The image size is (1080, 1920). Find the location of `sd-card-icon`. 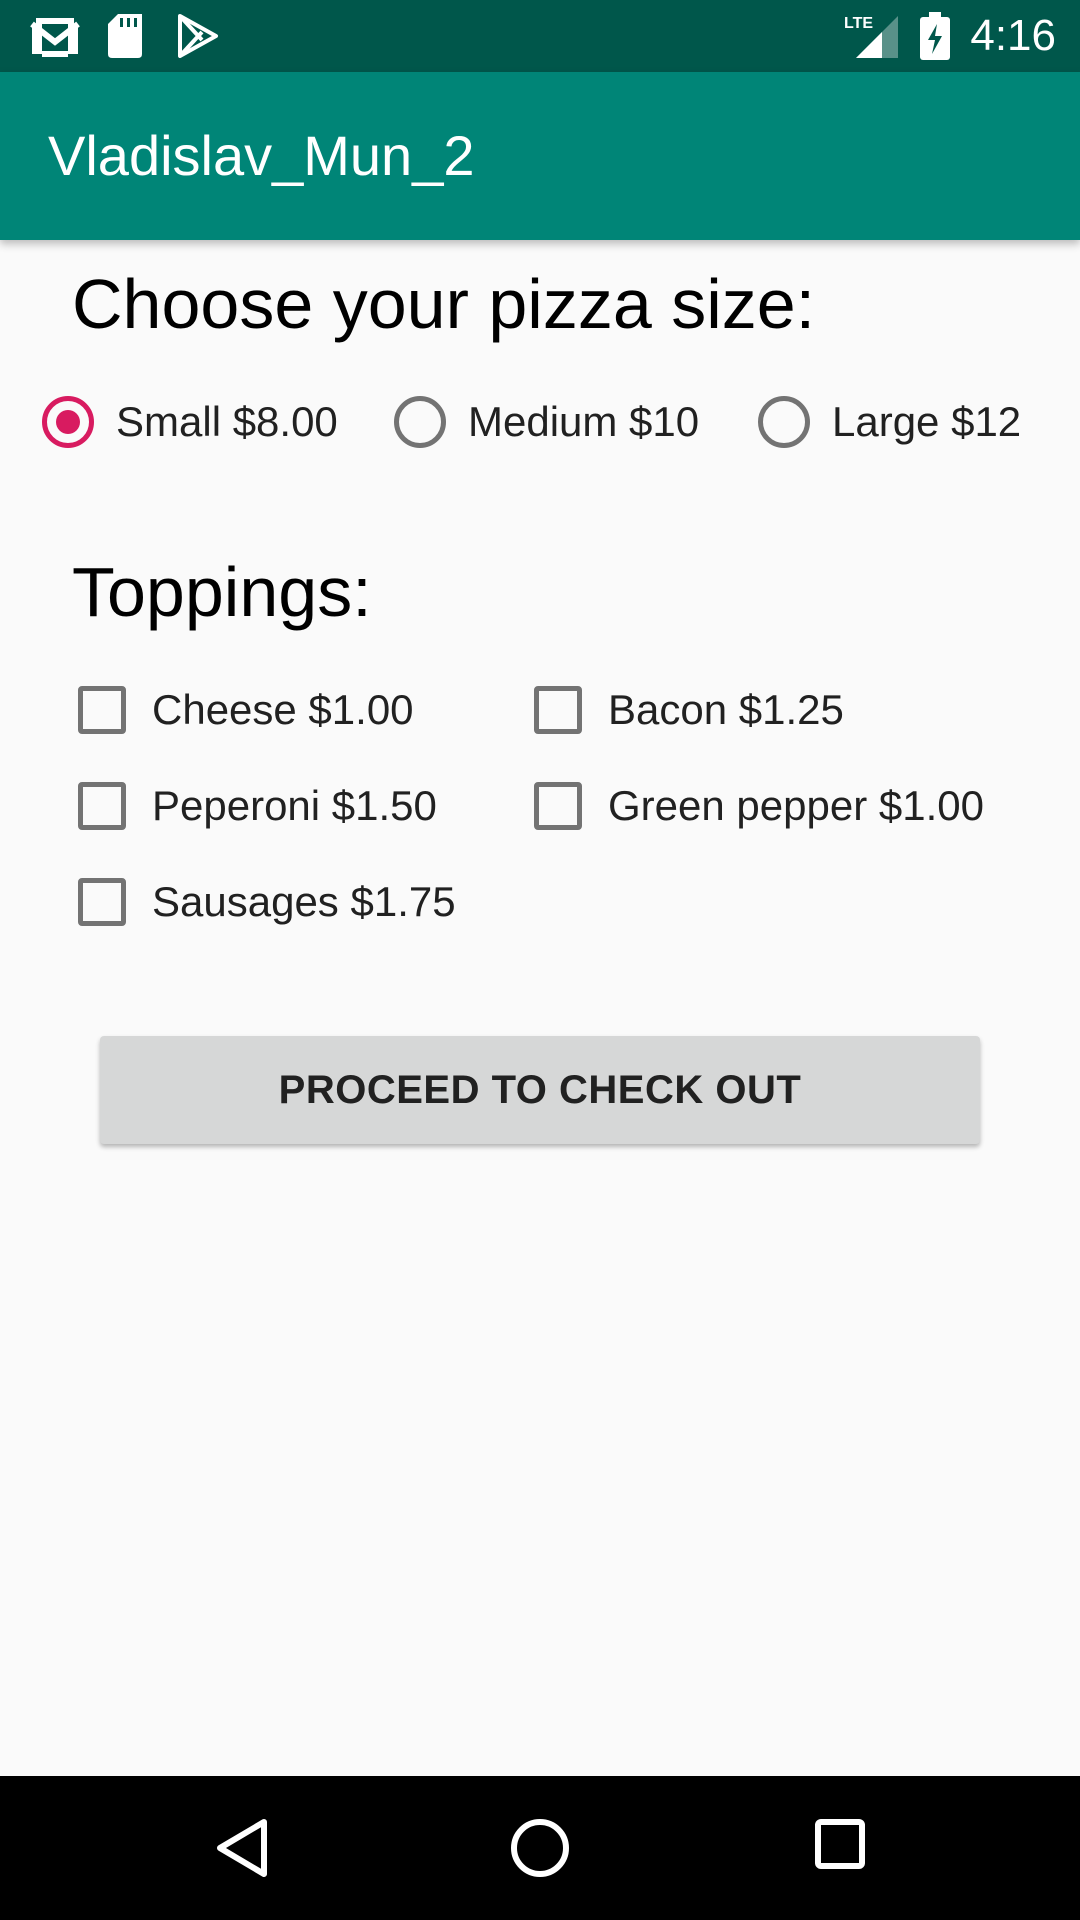

sd-card-icon is located at coordinates (126, 38).